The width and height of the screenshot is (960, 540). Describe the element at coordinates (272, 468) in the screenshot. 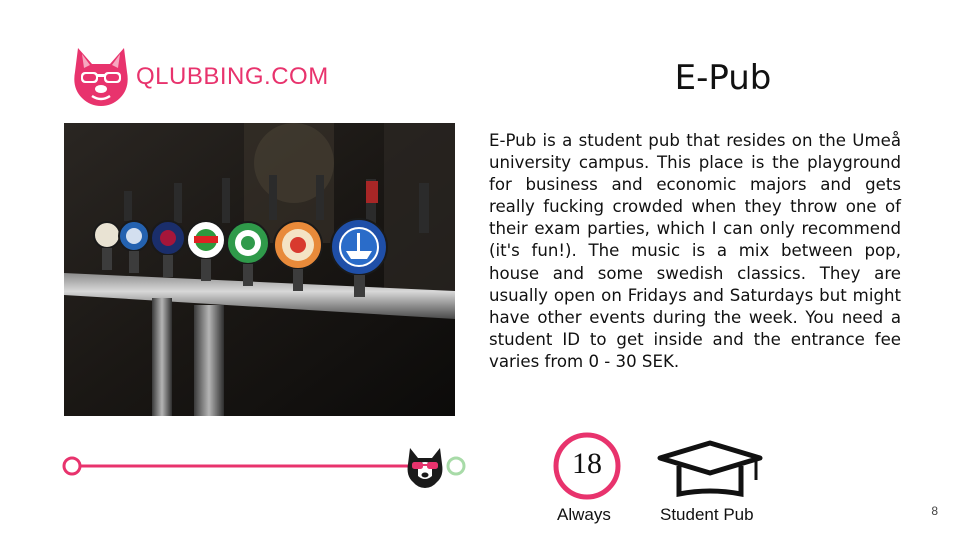

I see `slide-progress-timeline` at that location.